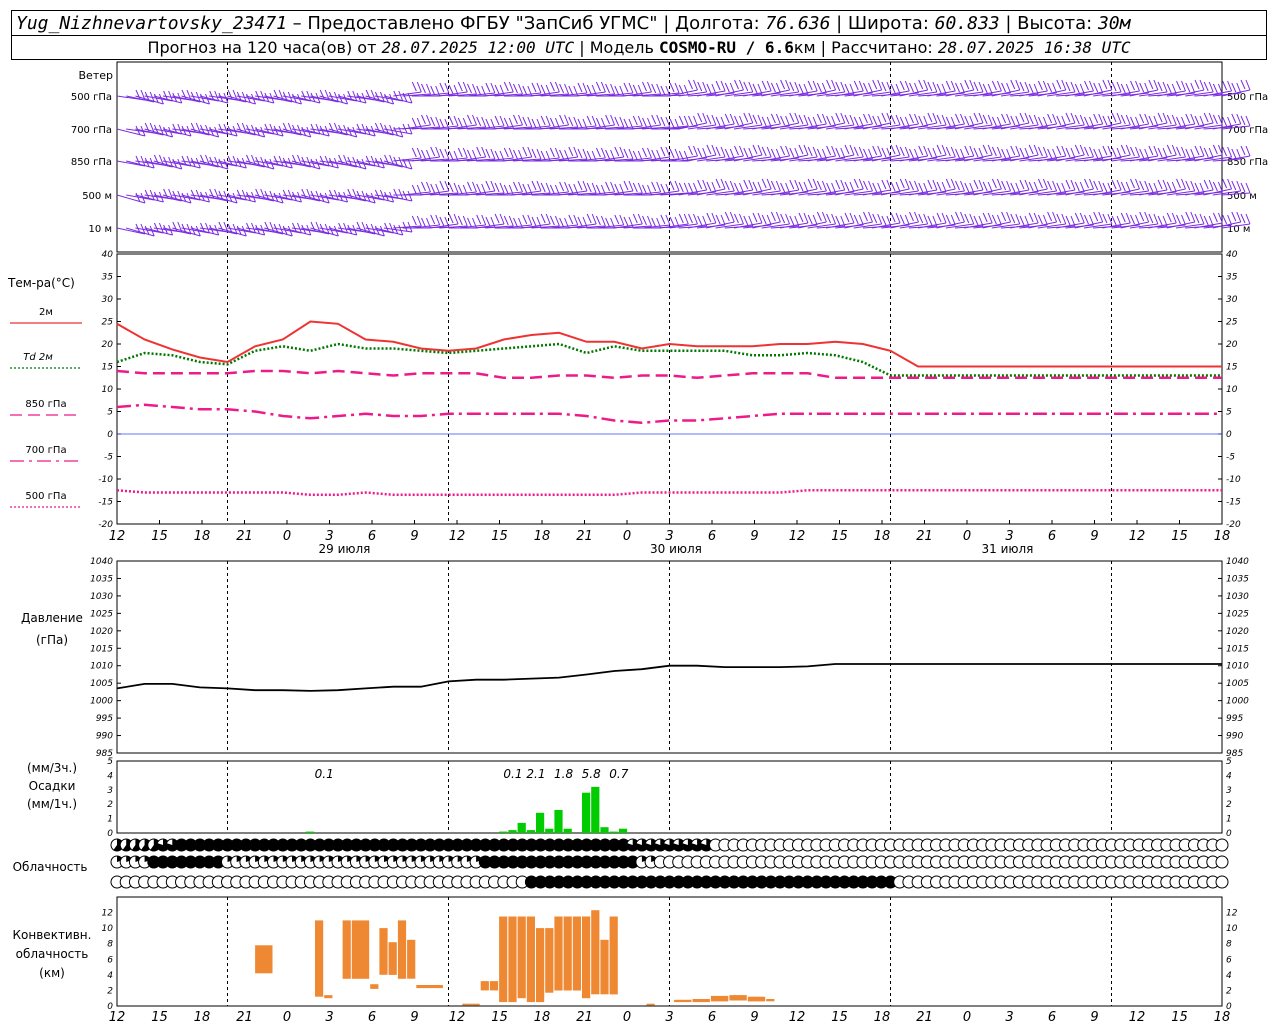  I want to click on pressure-y-tick: 1005, so click(101, 684).